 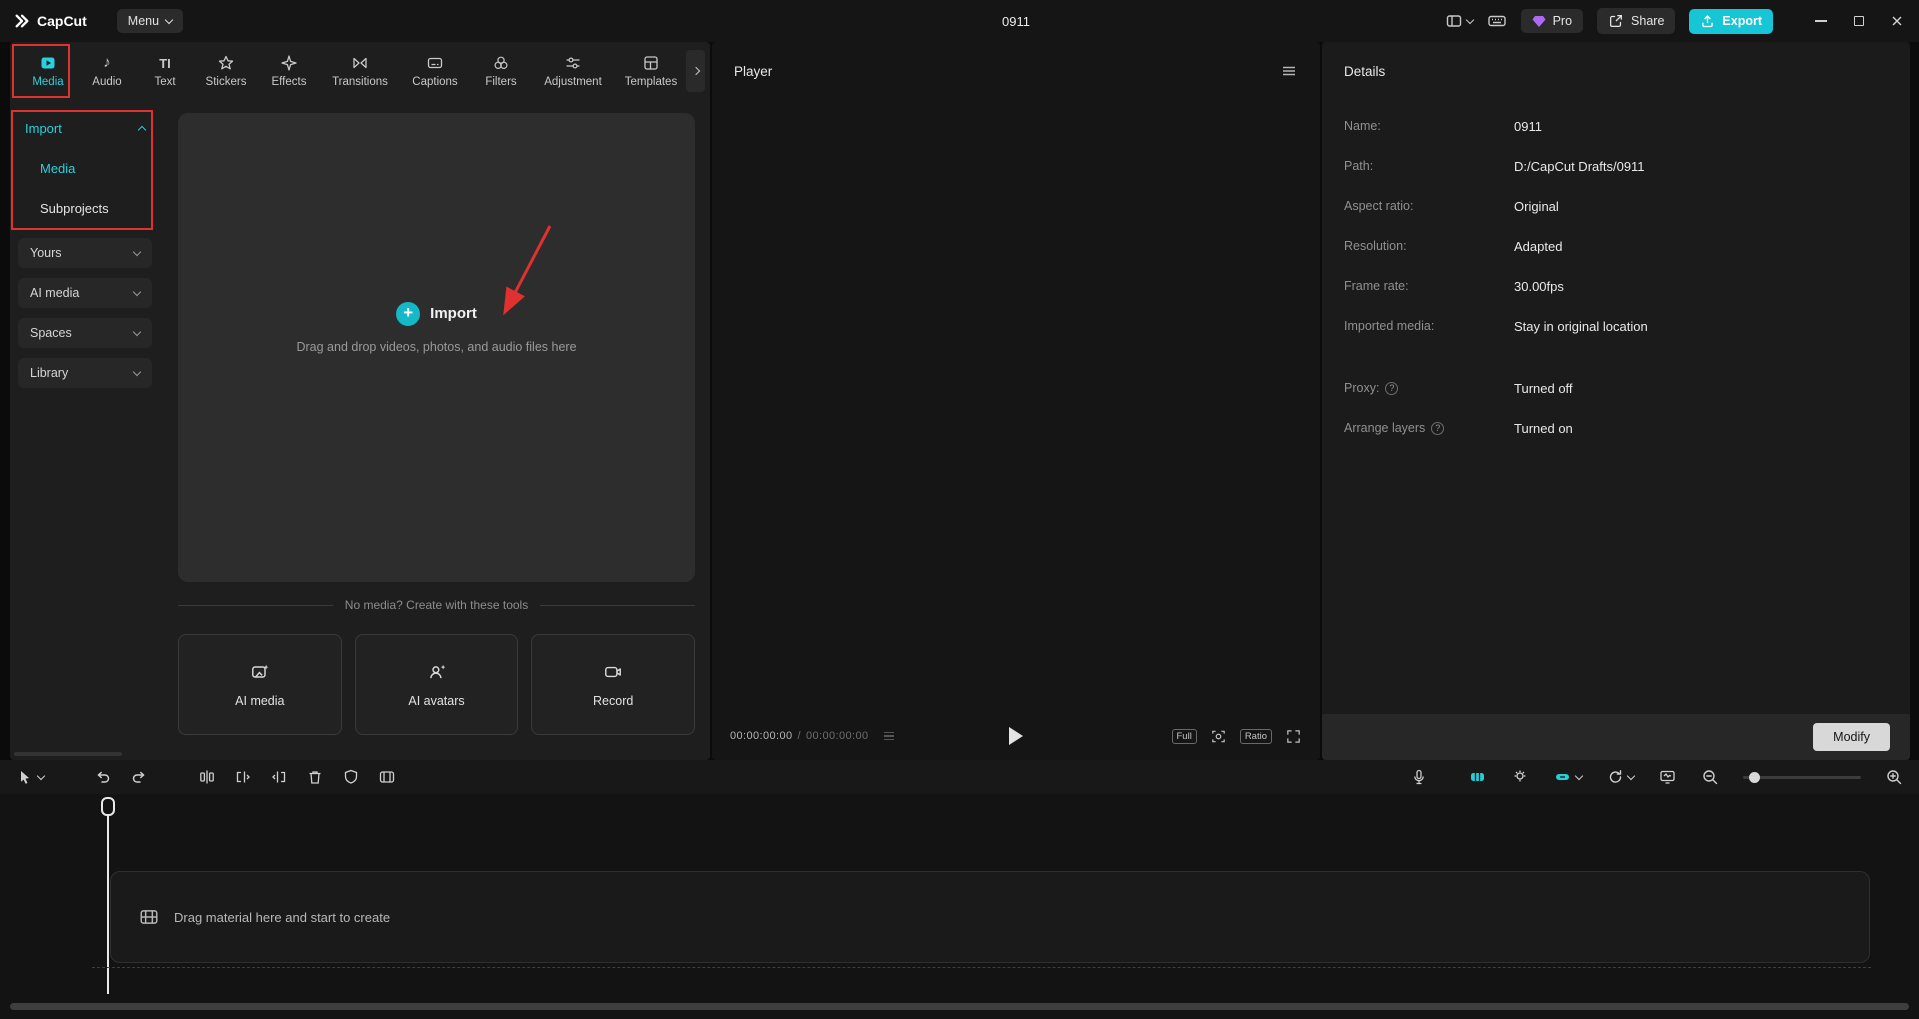 I want to click on detail-row: Frame rate: 30.00fps, so click(x=1619, y=286).